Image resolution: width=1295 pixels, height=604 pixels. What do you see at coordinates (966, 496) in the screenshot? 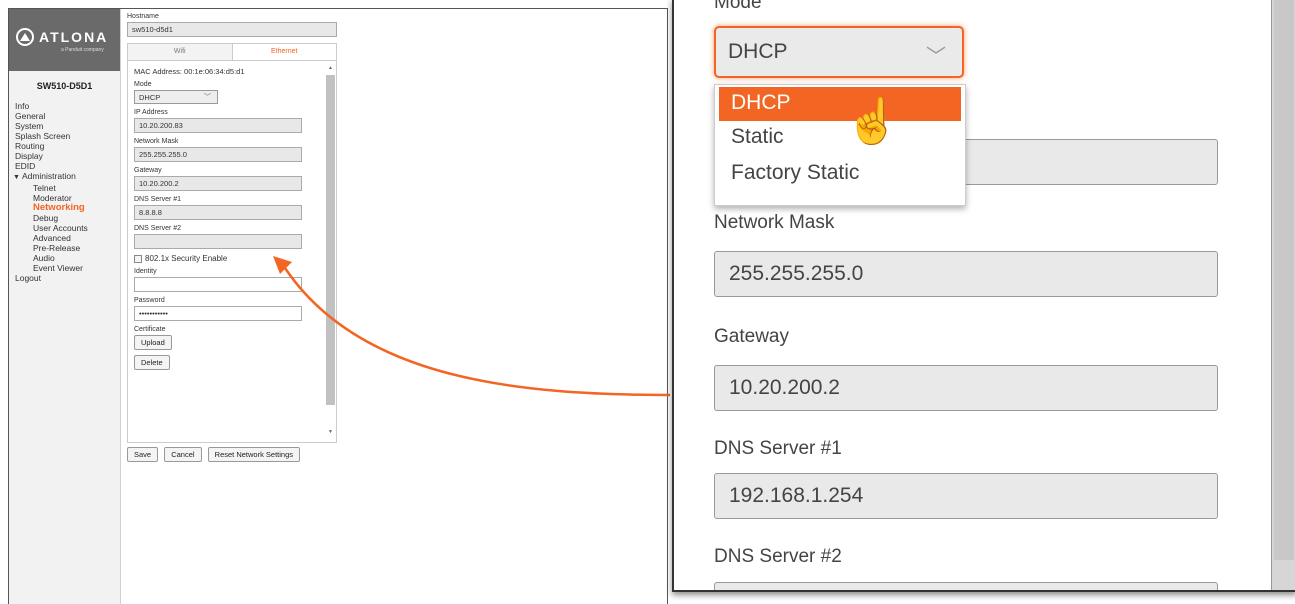
I see `zoom-dns1-field: 192.168.1.254` at bounding box center [966, 496].